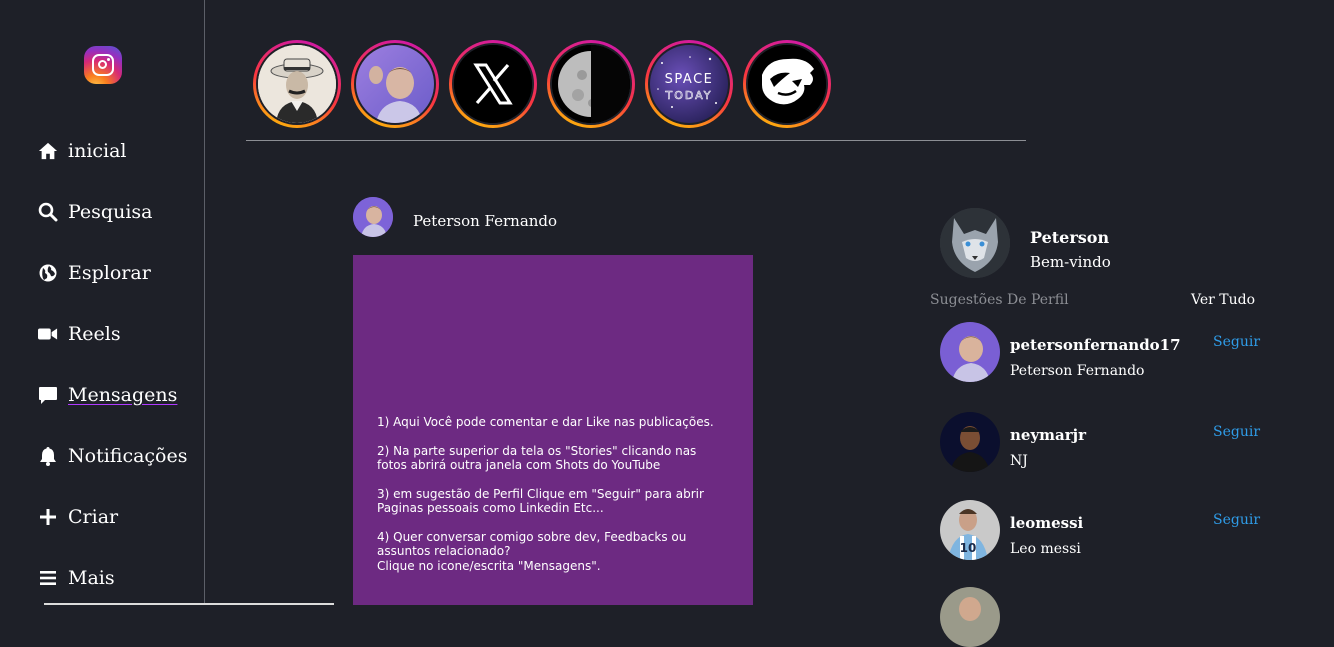  I want to click on story-x-logo, so click(493, 84).